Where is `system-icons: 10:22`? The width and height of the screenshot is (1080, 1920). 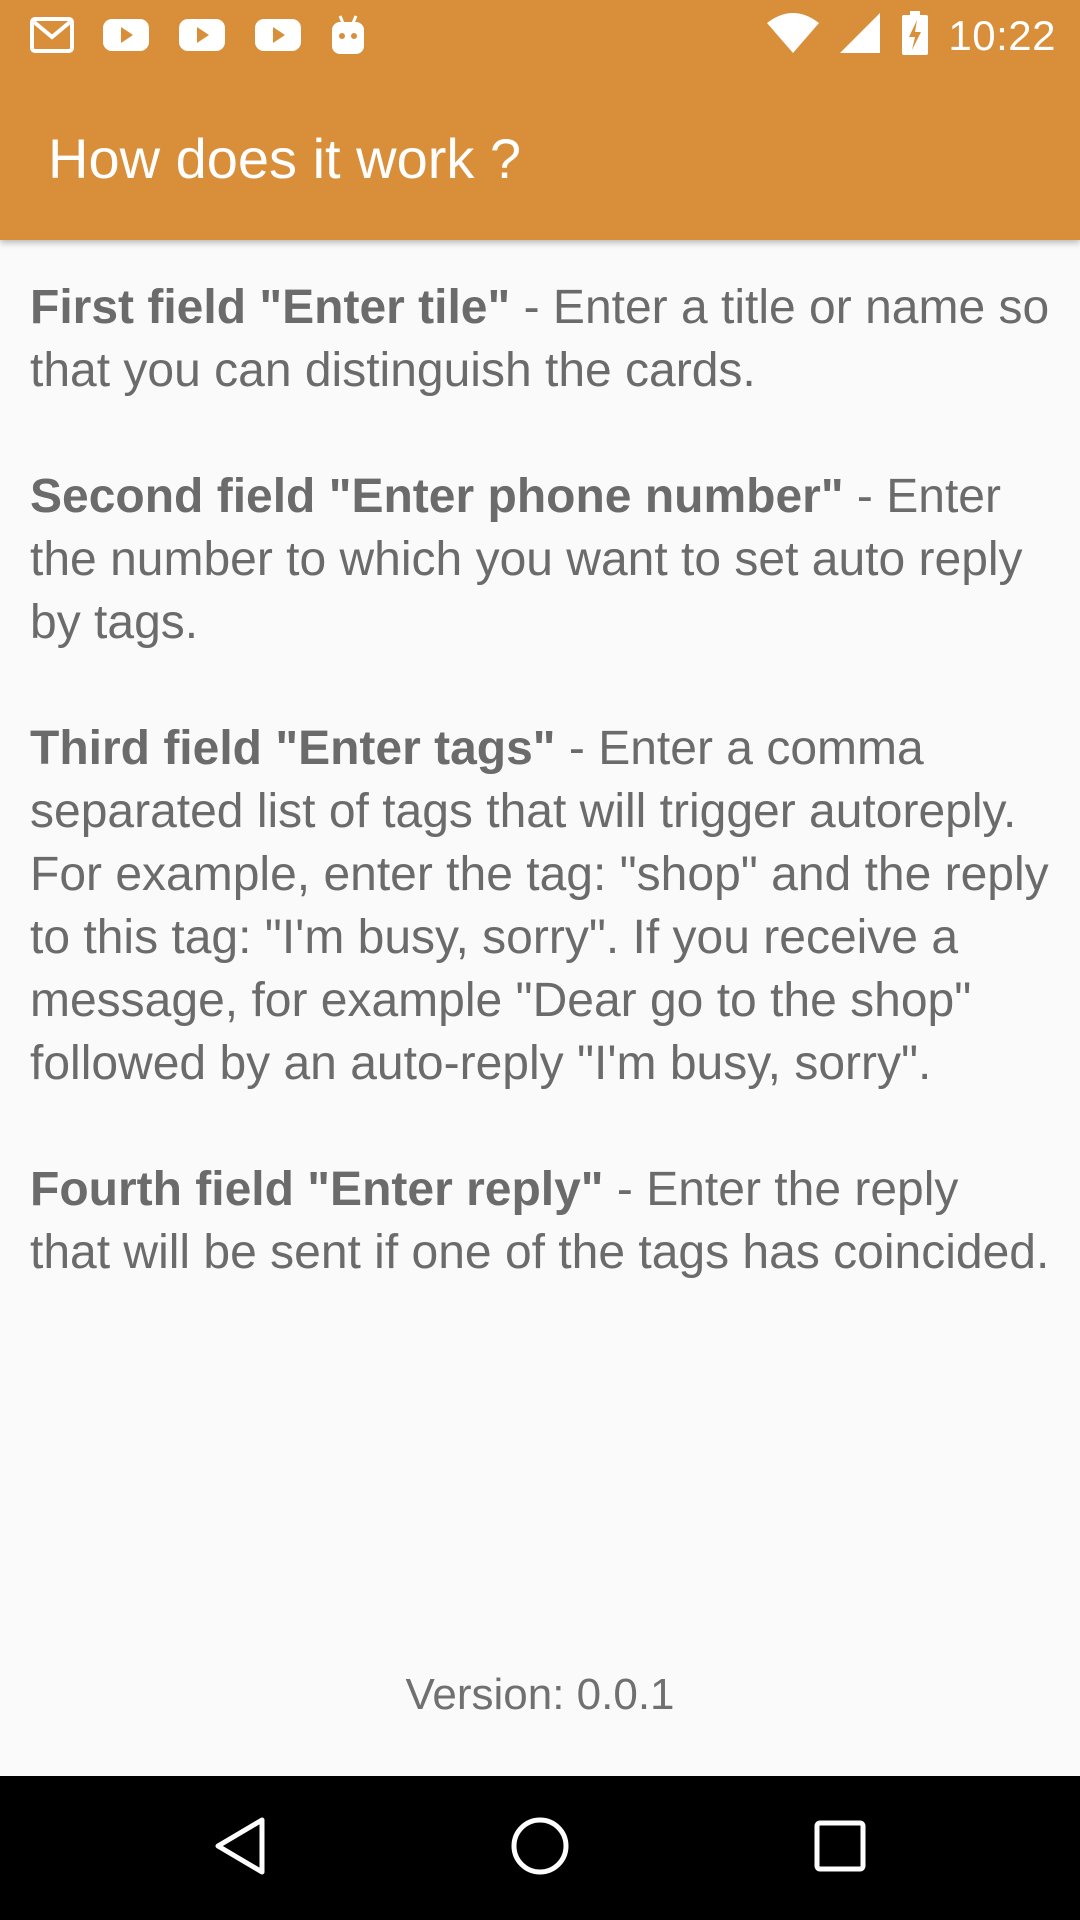
system-icons: 10:22 is located at coordinates (911, 35).